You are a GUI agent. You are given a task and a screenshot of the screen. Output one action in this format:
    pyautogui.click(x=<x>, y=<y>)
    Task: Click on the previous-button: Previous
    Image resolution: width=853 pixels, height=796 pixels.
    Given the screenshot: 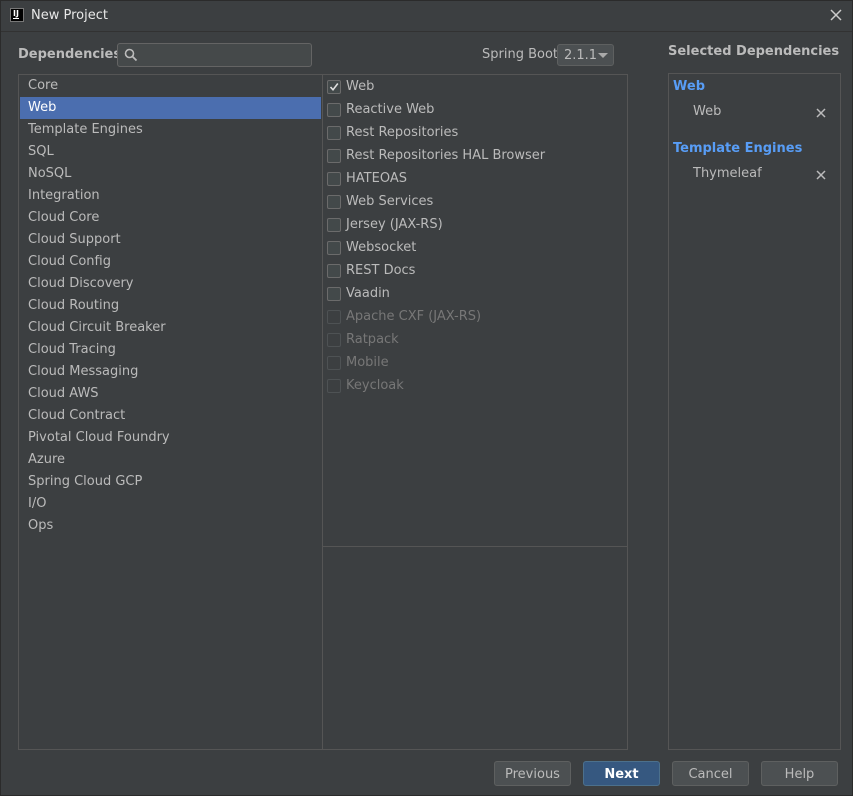 What is the action you would take?
    pyautogui.click(x=532, y=773)
    